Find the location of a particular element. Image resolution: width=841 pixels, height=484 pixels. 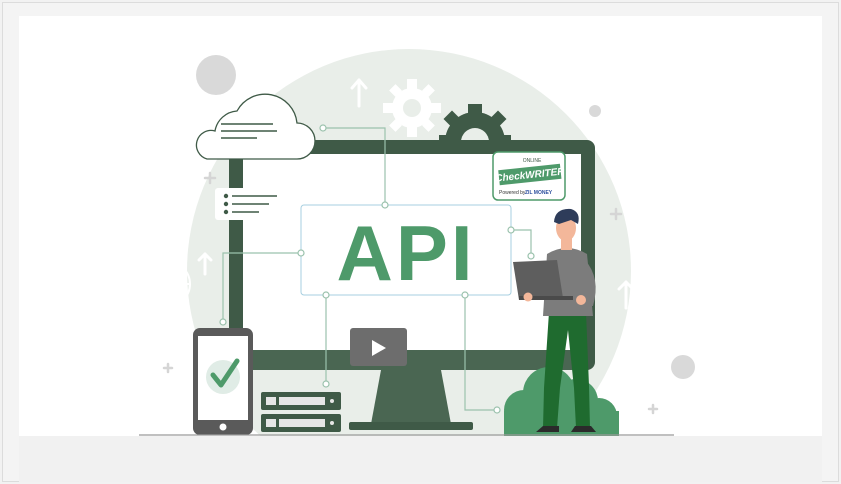

logo-parent: ZIL MONEY is located at coordinates (539, 193).